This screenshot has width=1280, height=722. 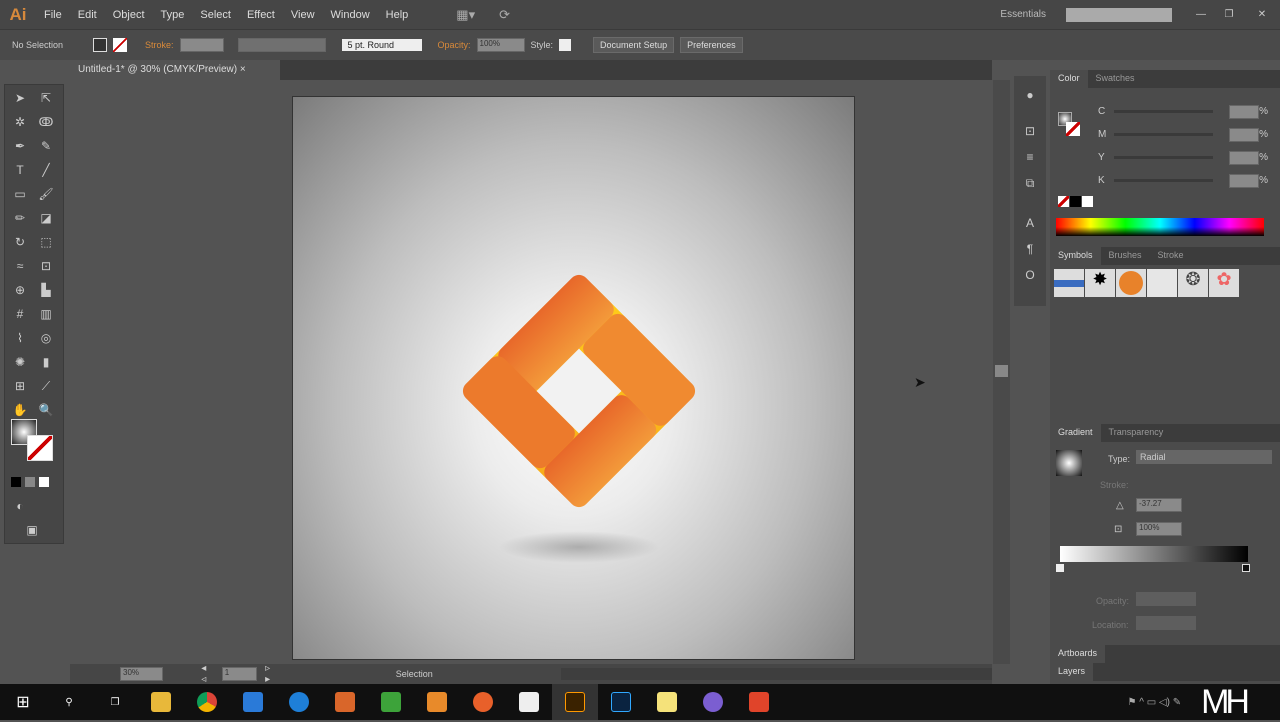 What do you see at coordinates (20, 506) in the screenshot?
I see `draw-mode-icon: ◐` at bounding box center [20, 506].